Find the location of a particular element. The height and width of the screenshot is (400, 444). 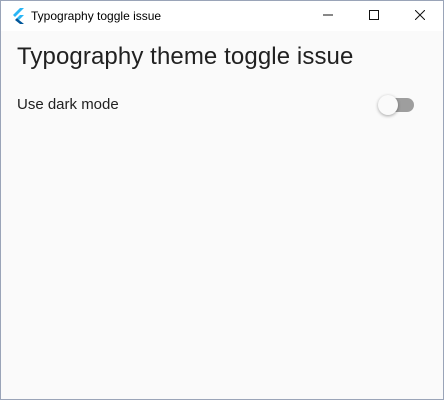

close-button is located at coordinates (420, 16).